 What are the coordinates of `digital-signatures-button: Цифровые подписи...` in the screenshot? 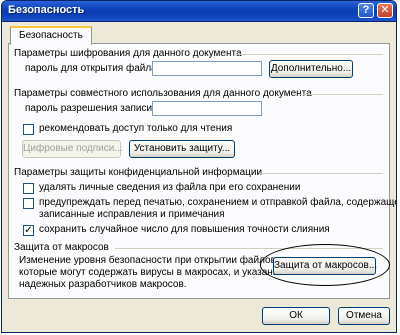 It's located at (72, 149).